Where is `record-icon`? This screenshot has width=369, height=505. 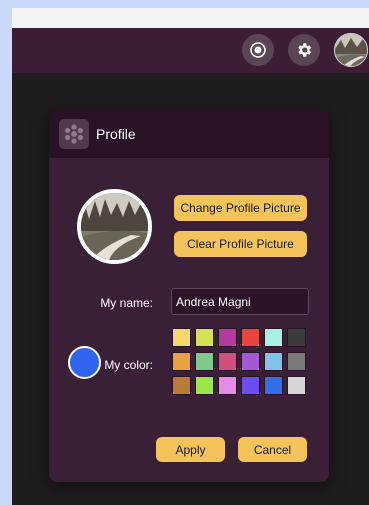
record-icon is located at coordinates (258, 50).